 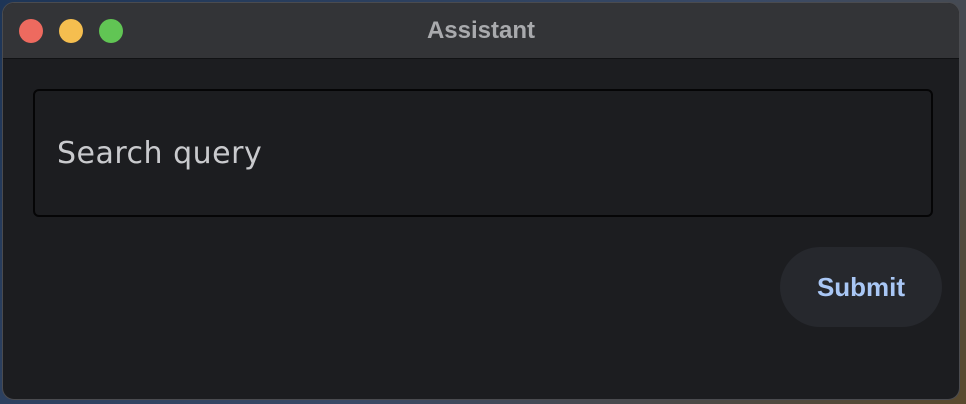 I want to click on title-bar: Assistant, so click(x=481, y=31).